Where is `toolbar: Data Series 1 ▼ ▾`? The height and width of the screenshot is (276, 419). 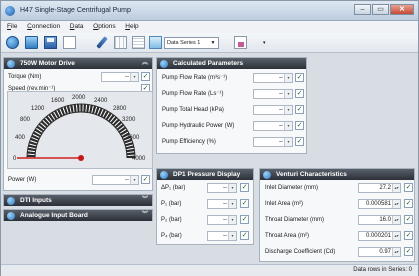
toolbar: Data Series 1 ▼ ▾ is located at coordinates (209, 43).